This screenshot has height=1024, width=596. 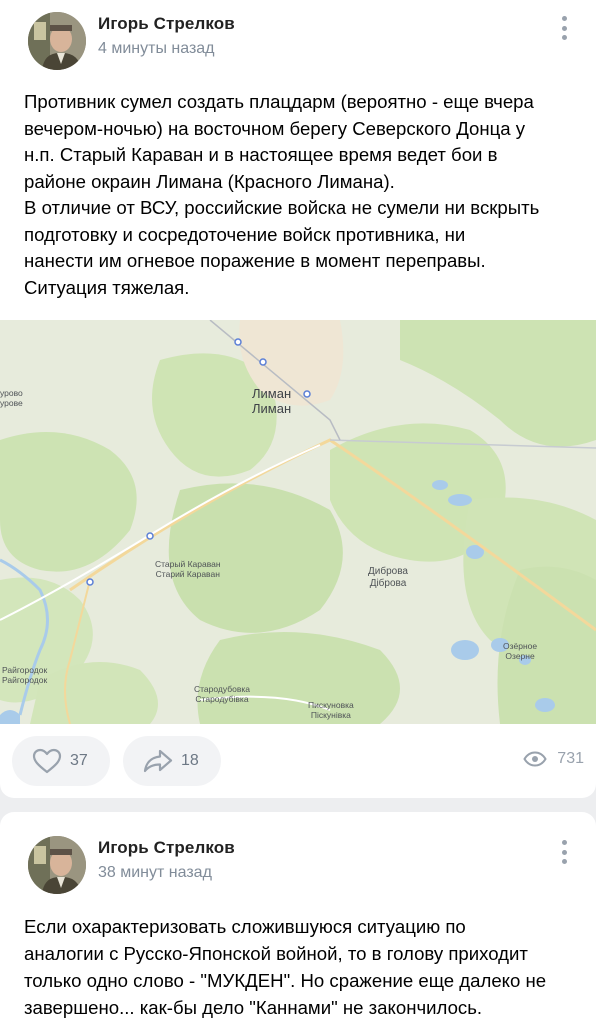 What do you see at coordinates (520, 651) in the screenshot?
I see `map-label-ozernoe: Озёрное Озерне` at bounding box center [520, 651].